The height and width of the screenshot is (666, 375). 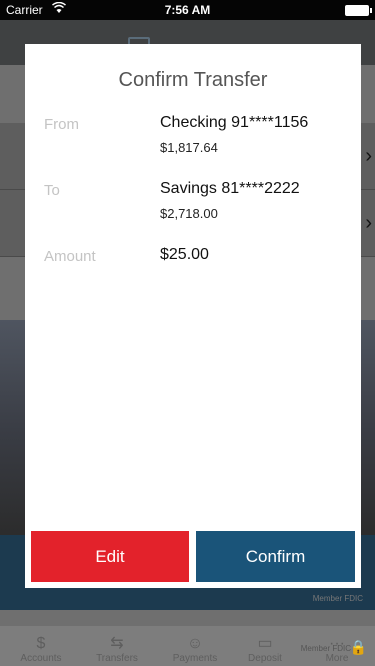 What do you see at coordinates (325, 648) in the screenshot?
I see `fdic-text: Member FDIC` at bounding box center [325, 648].